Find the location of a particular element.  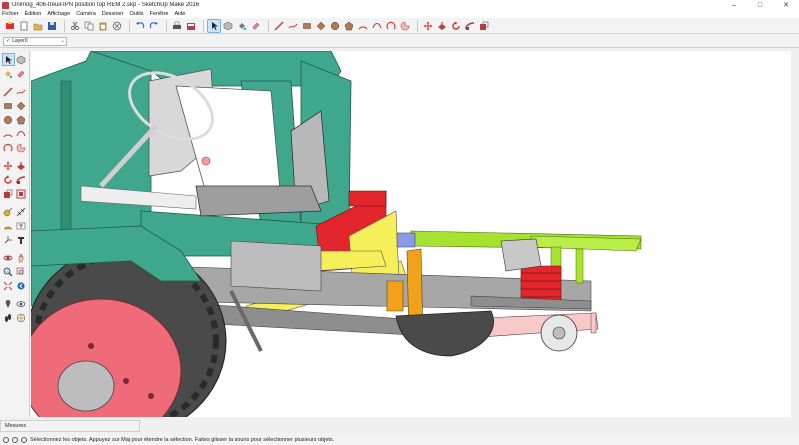

zoom-extents-icon is located at coordinates (8, 285).